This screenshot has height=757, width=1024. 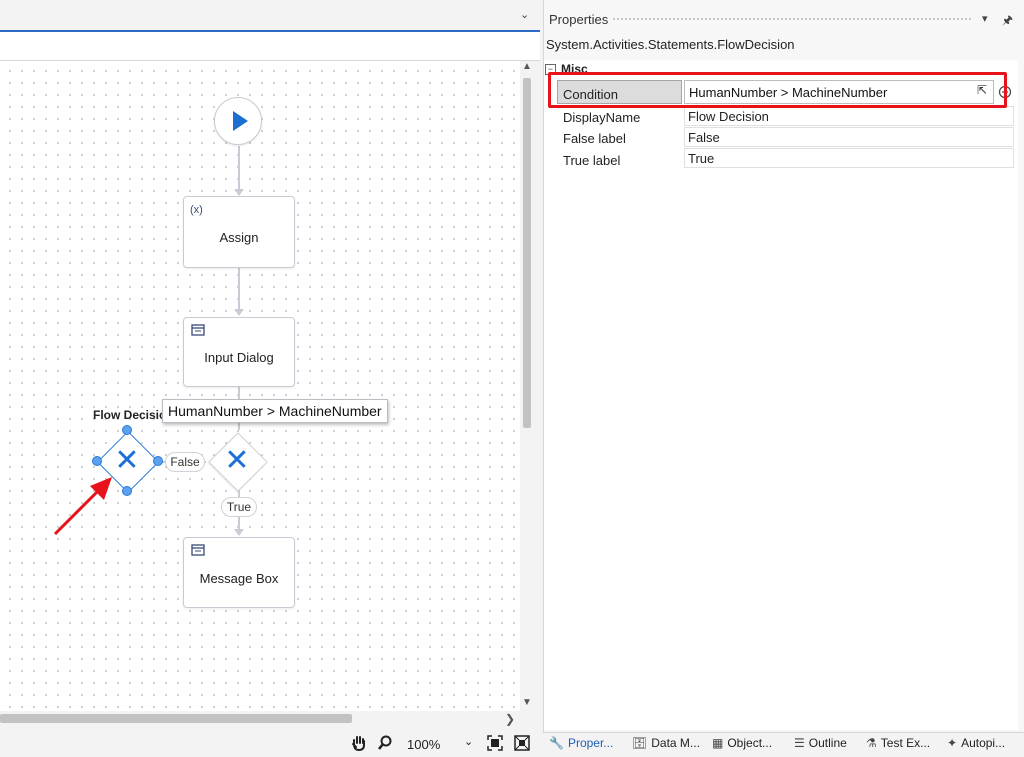 What do you see at coordinates (127, 430) in the screenshot?
I see `resize-handle-top` at bounding box center [127, 430].